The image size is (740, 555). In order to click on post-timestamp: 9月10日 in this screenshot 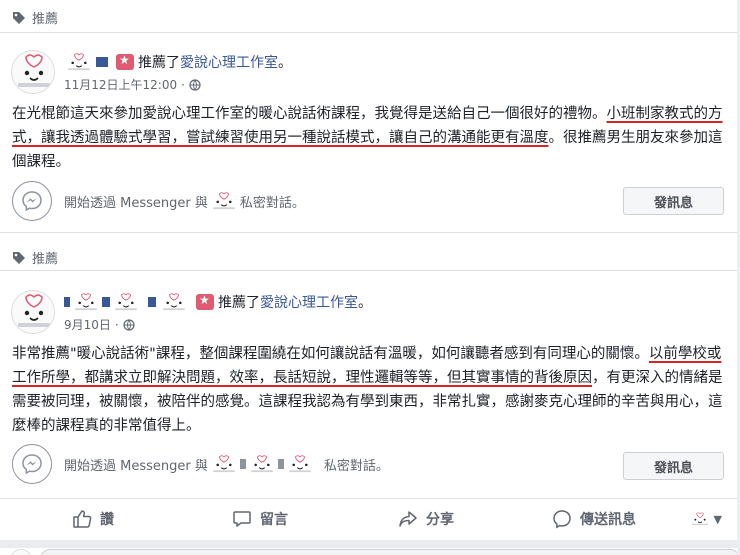, I will do `click(87, 324)`.